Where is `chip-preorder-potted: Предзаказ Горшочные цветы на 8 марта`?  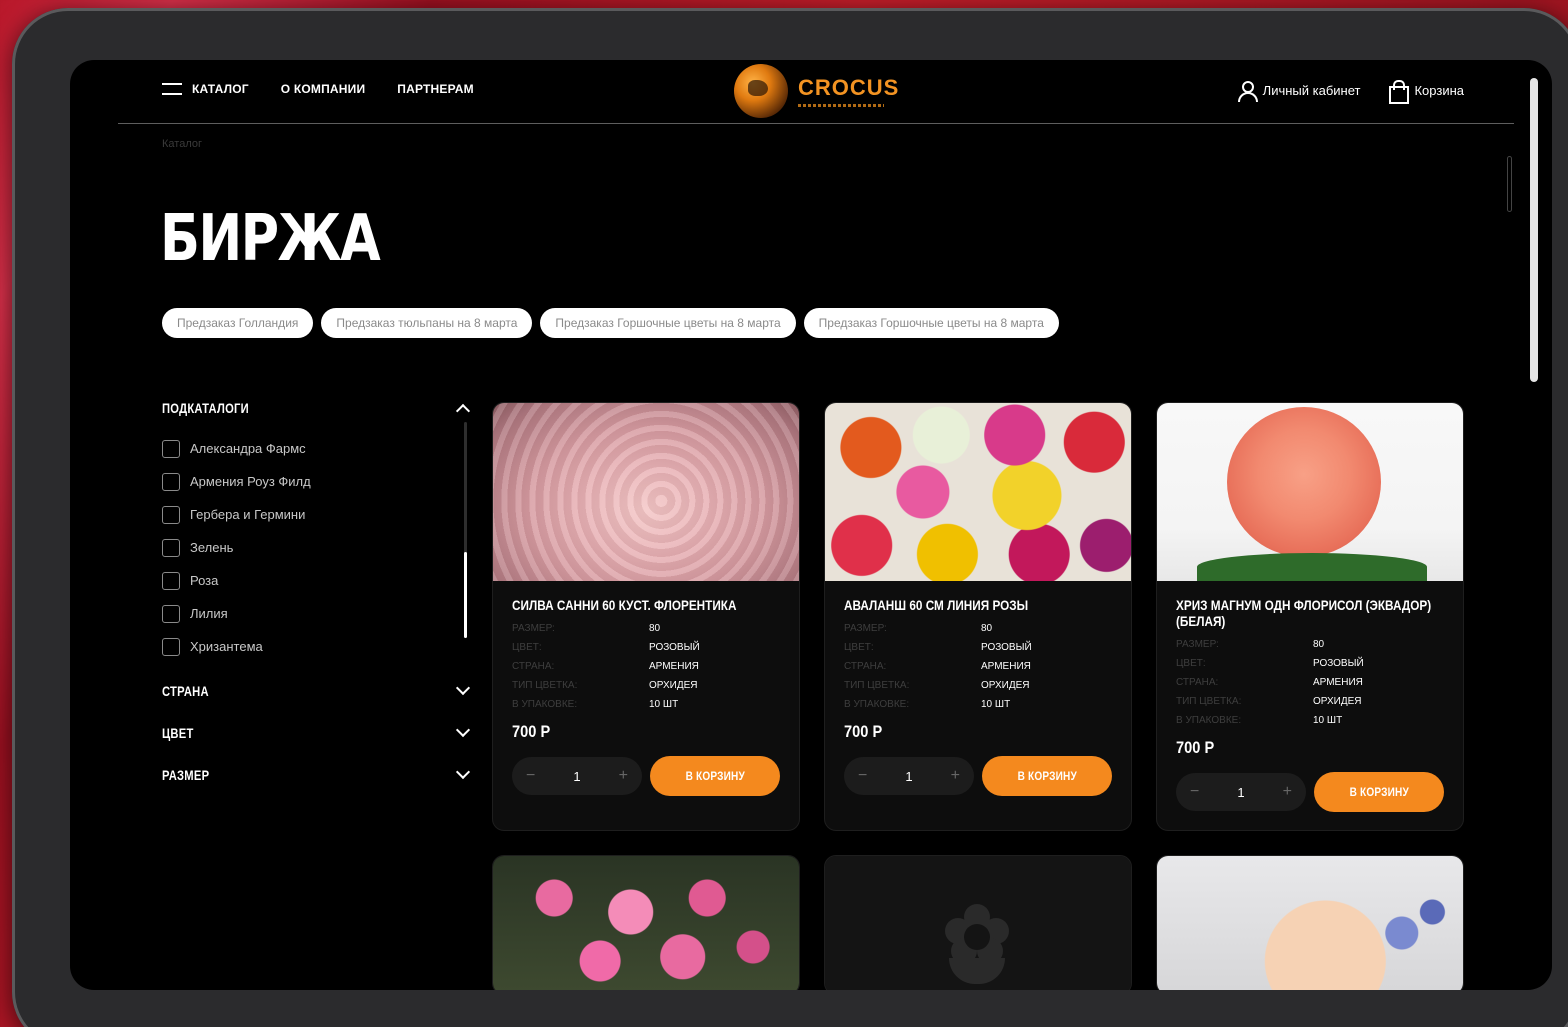 chip-preorder-potted: Предзаказ Горшочные цветы на 8 марта is located at coordinates (668, 323).